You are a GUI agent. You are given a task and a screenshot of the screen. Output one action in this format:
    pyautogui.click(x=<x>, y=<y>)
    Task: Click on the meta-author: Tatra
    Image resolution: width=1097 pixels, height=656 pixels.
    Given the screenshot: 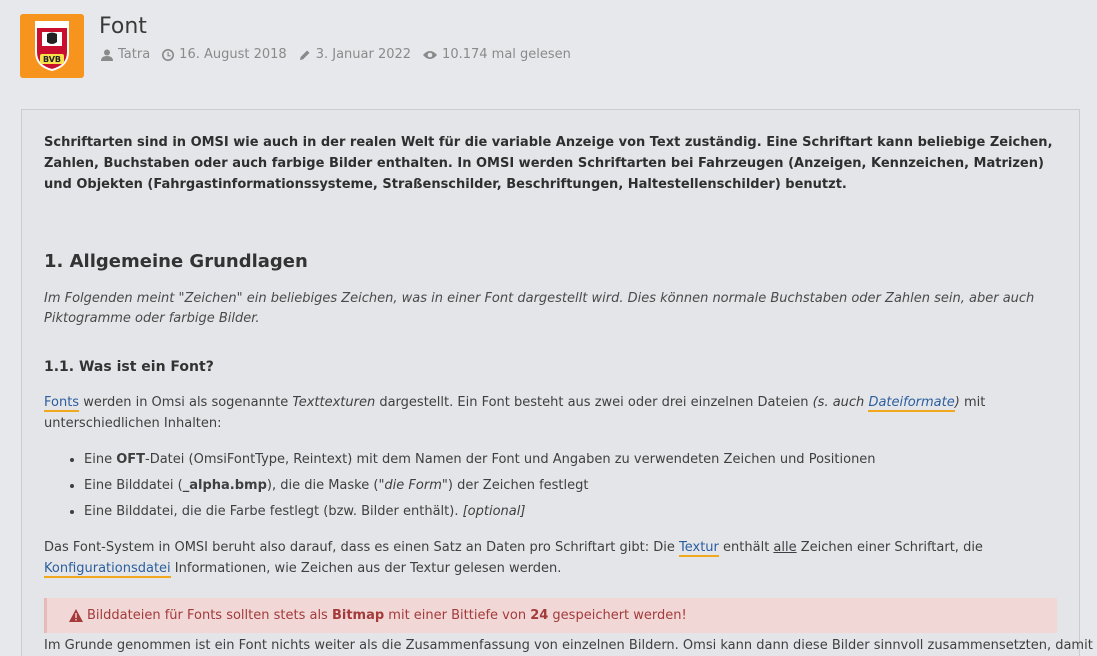 What is the action you would take?
    pyautogui.click(x=125, y=54)
    